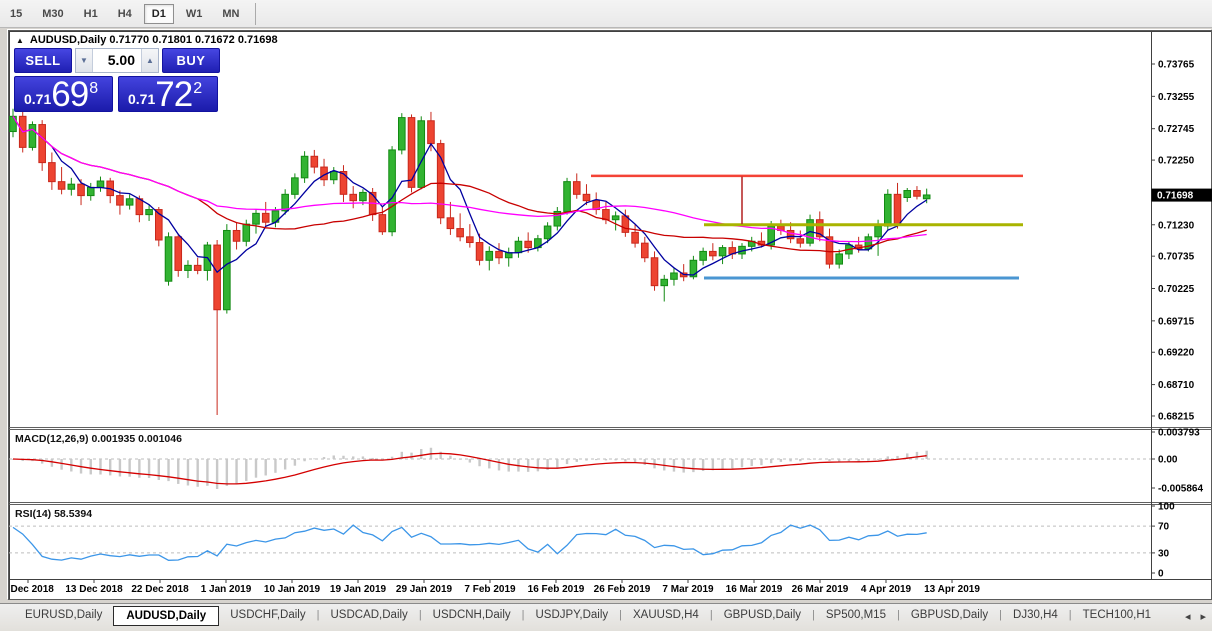  Describe the element at coordinates (20, 40) in the screenshot. I see `trade-panel-toggle-icon: ▲` at that location.